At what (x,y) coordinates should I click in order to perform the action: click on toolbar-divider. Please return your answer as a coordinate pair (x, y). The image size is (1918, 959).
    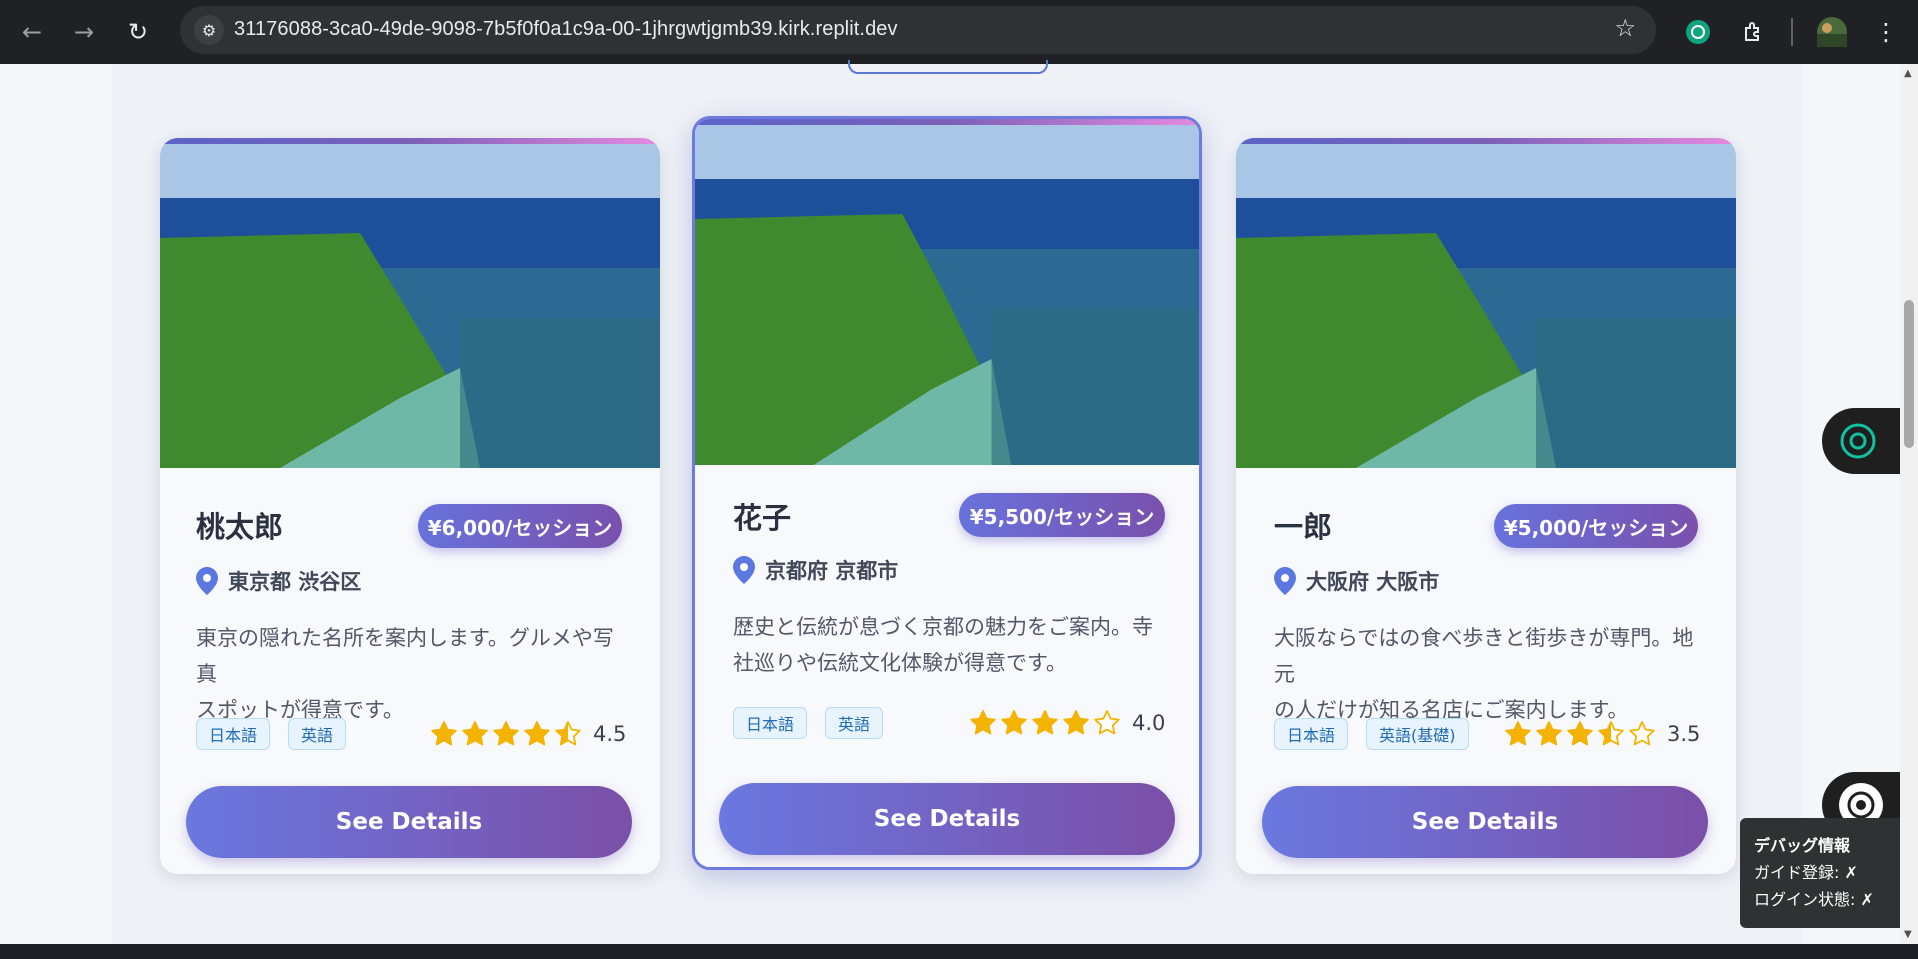
    Looking at the image, I should click on (1792, 32).